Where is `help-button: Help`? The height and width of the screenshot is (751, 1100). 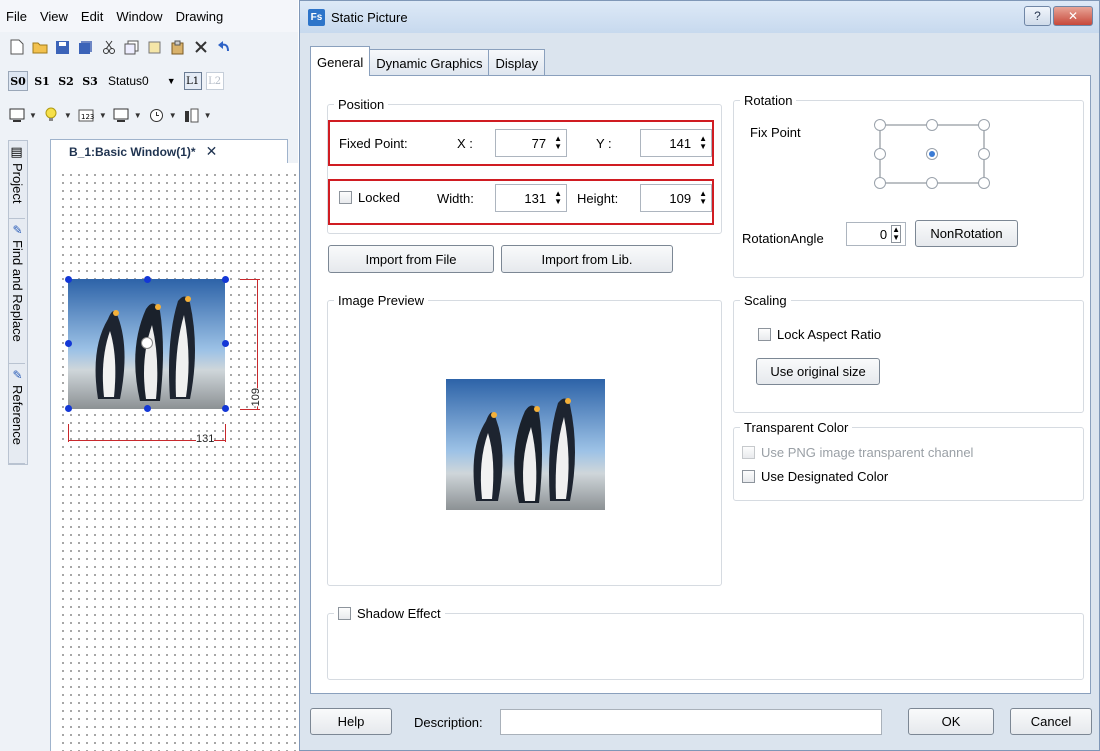
help-button: Help is located at coordinates (351, 721).